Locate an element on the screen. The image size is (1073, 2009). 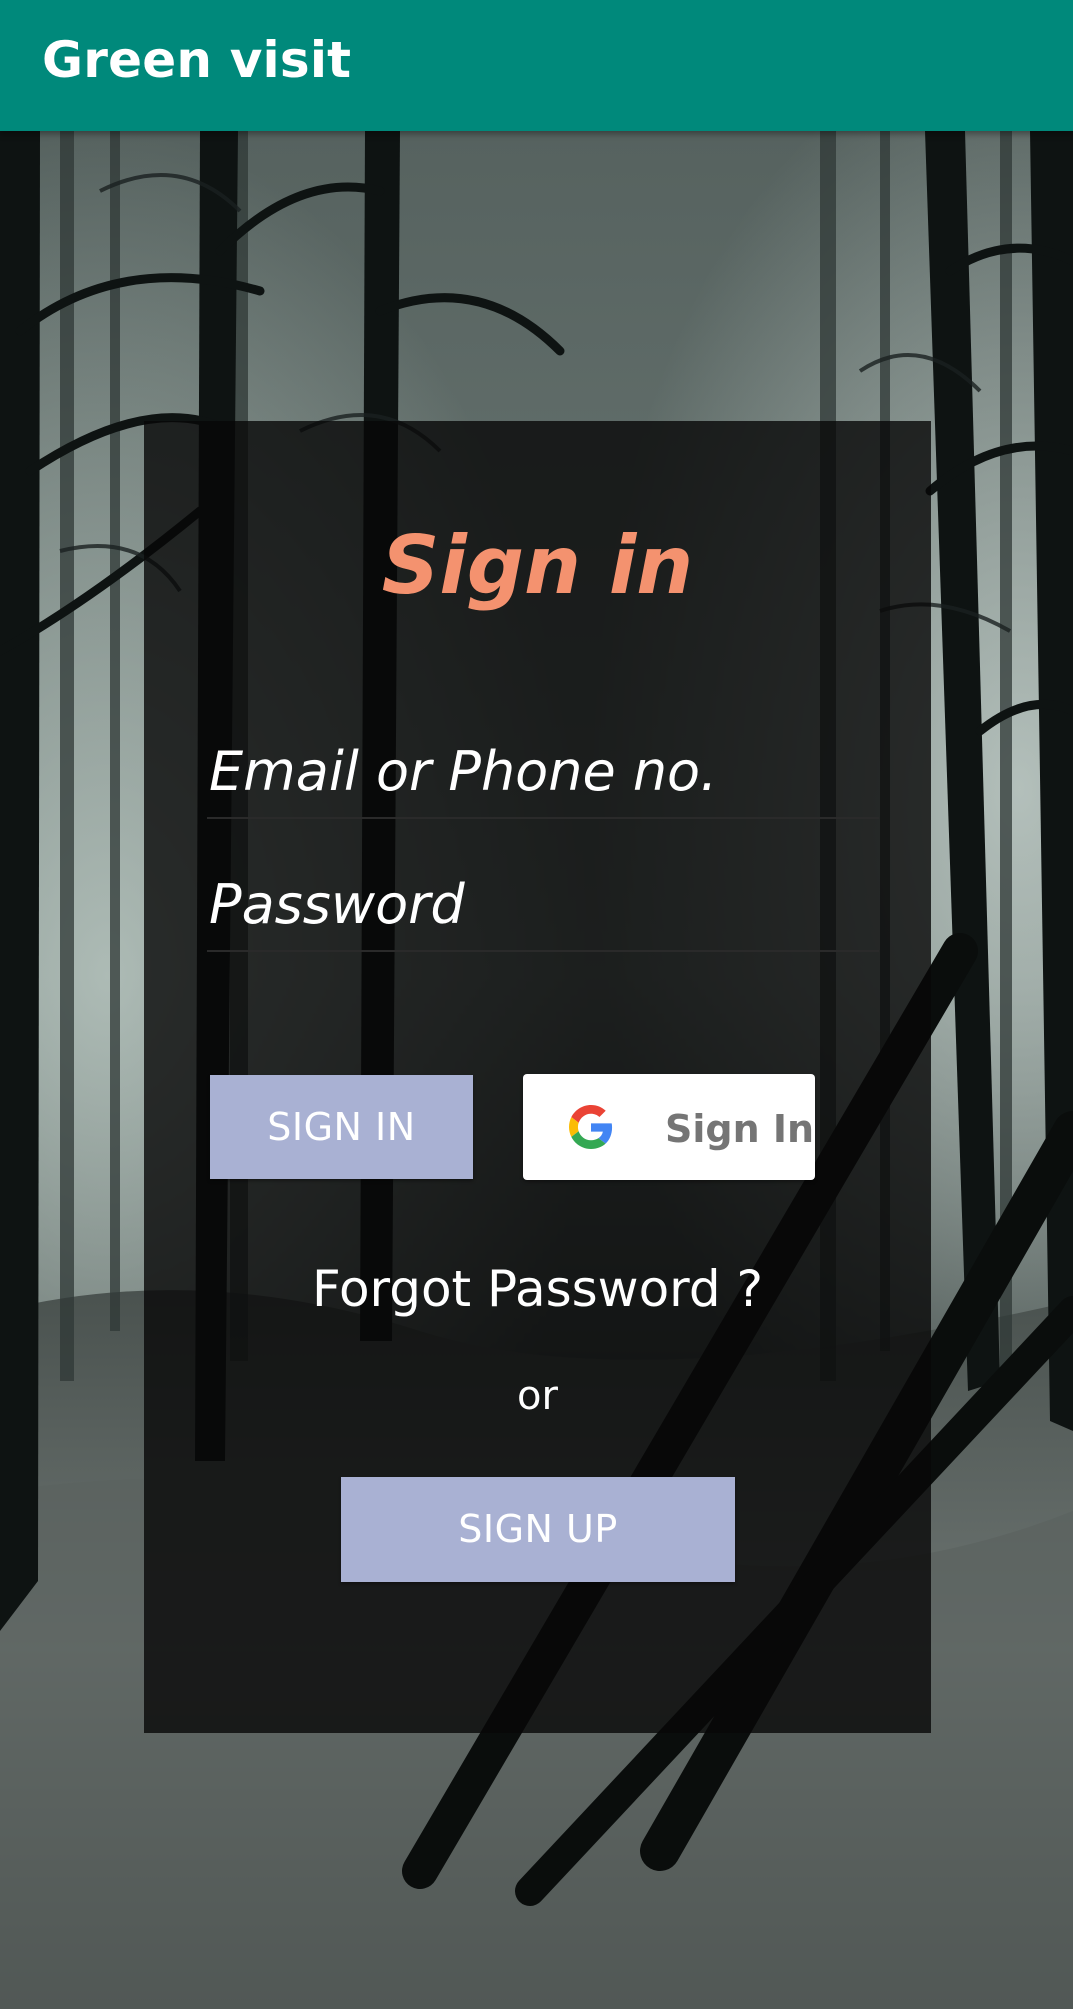
sign-in-title: Sign in is located at coordinates (537, 565).